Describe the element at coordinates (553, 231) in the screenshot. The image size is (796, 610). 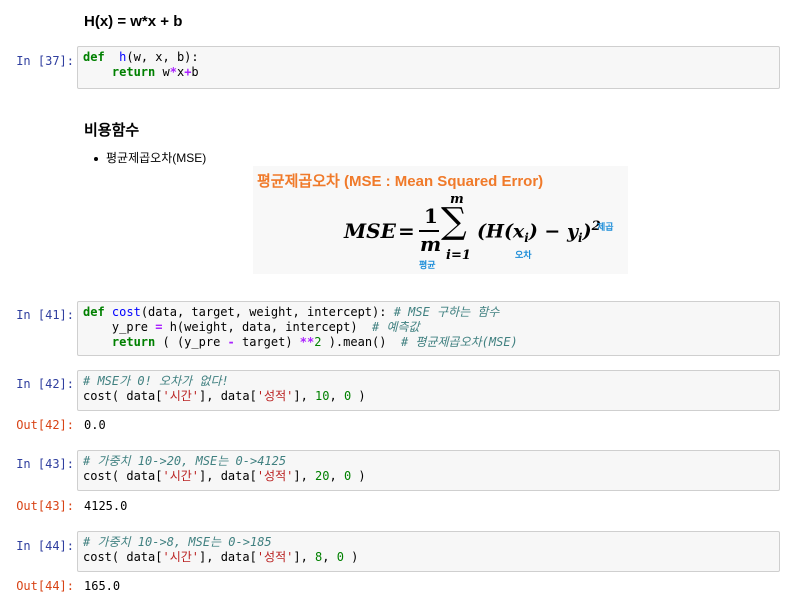
I see `formula-body-y: ) − y` at that location.